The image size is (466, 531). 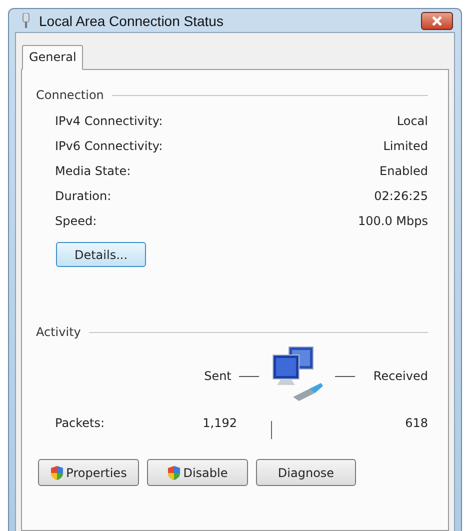 What do you see at coordinates (400, 376) in the screenshot?
I see `received-label: Received` at bounding box center [400, 376].